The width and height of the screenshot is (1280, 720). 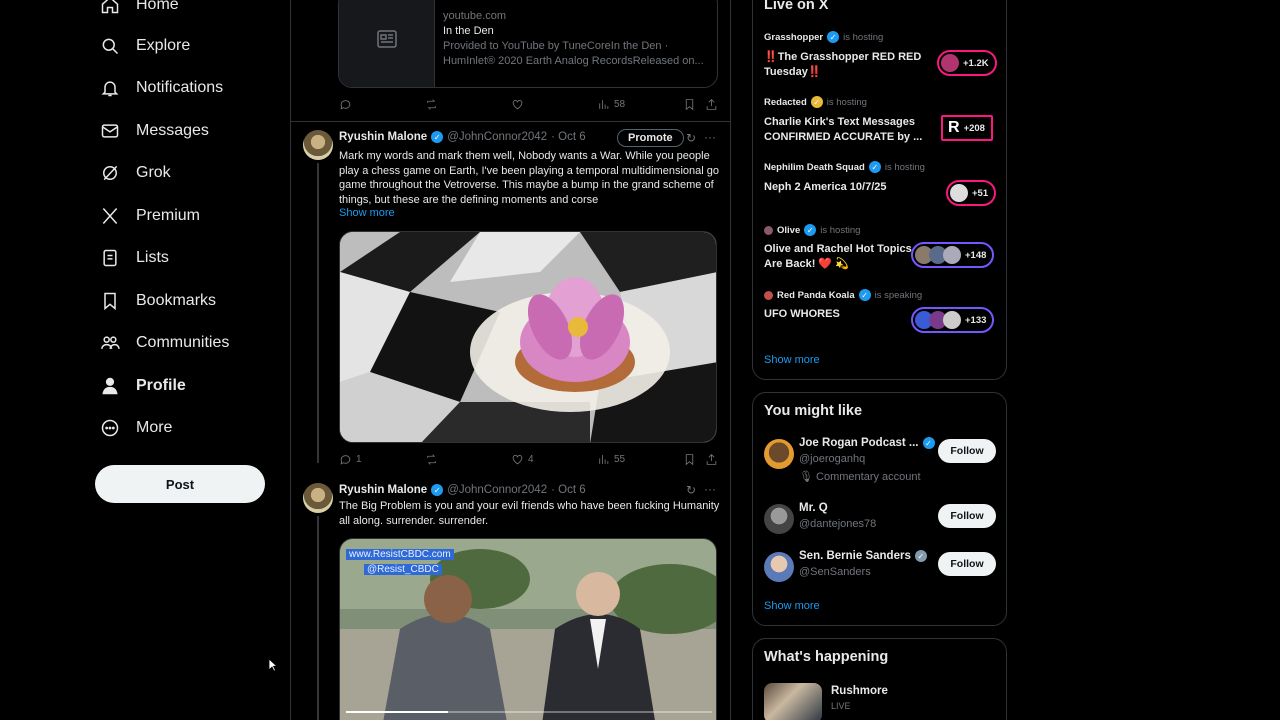 I want to click on video-progress-track, so click(x=529, y=712).